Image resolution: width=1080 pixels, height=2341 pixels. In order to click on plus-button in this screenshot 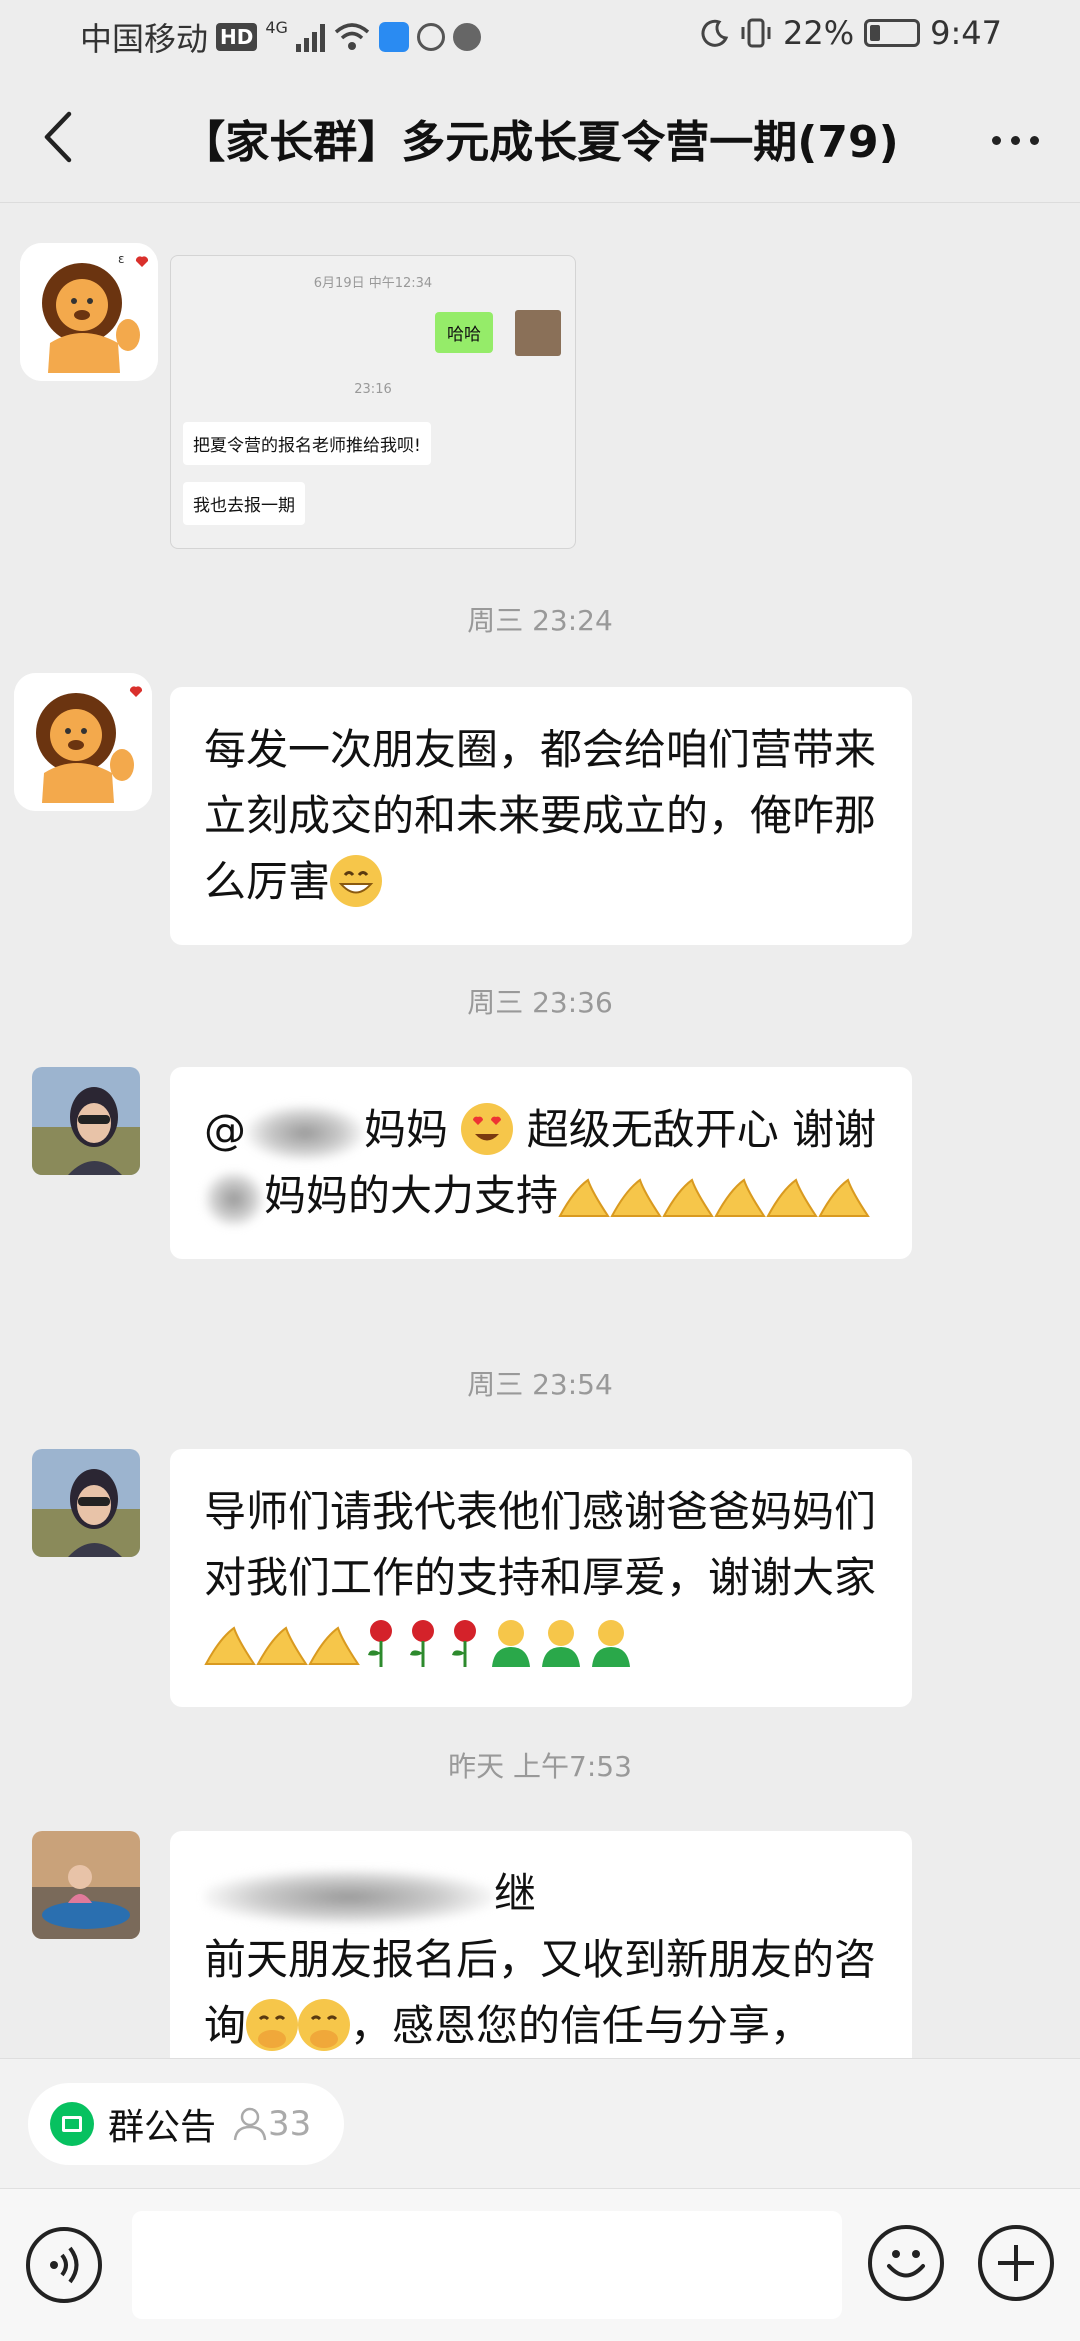, I will do `click(1016, 2263)`.